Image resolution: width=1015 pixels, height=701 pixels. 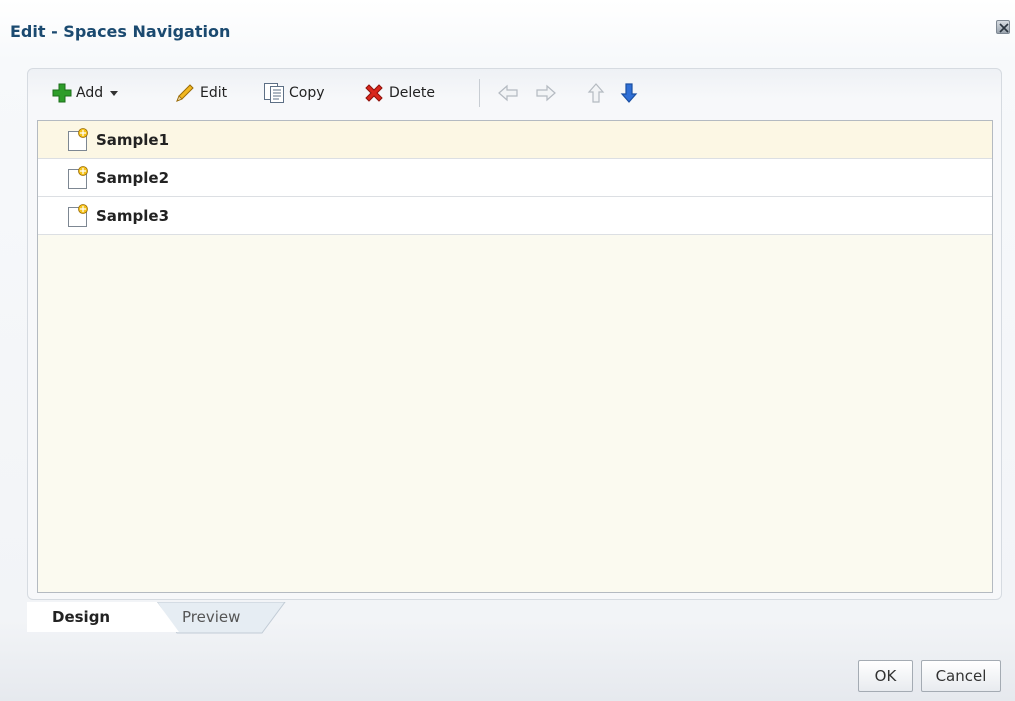 I want to click on close-icon, so click(x=1004, y=28).